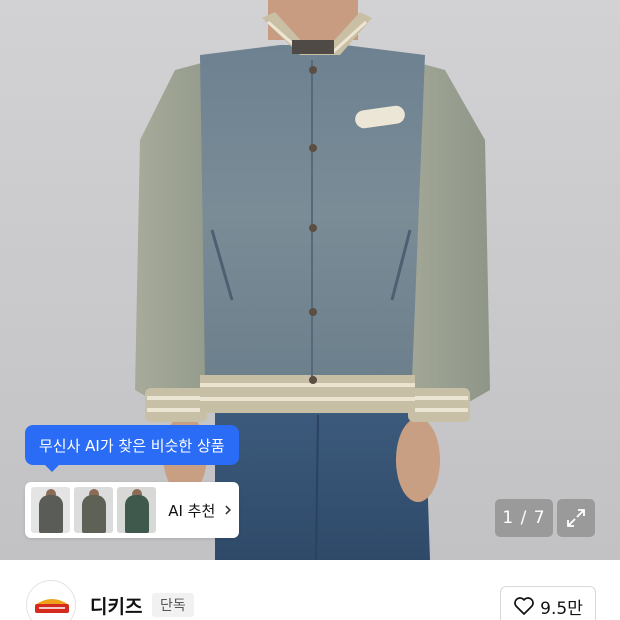 This screenshot has width=620, height=620. Describe the element at coordinates (116, 605) in the screenshot. I see `brand-name: 디키즈` at that location.